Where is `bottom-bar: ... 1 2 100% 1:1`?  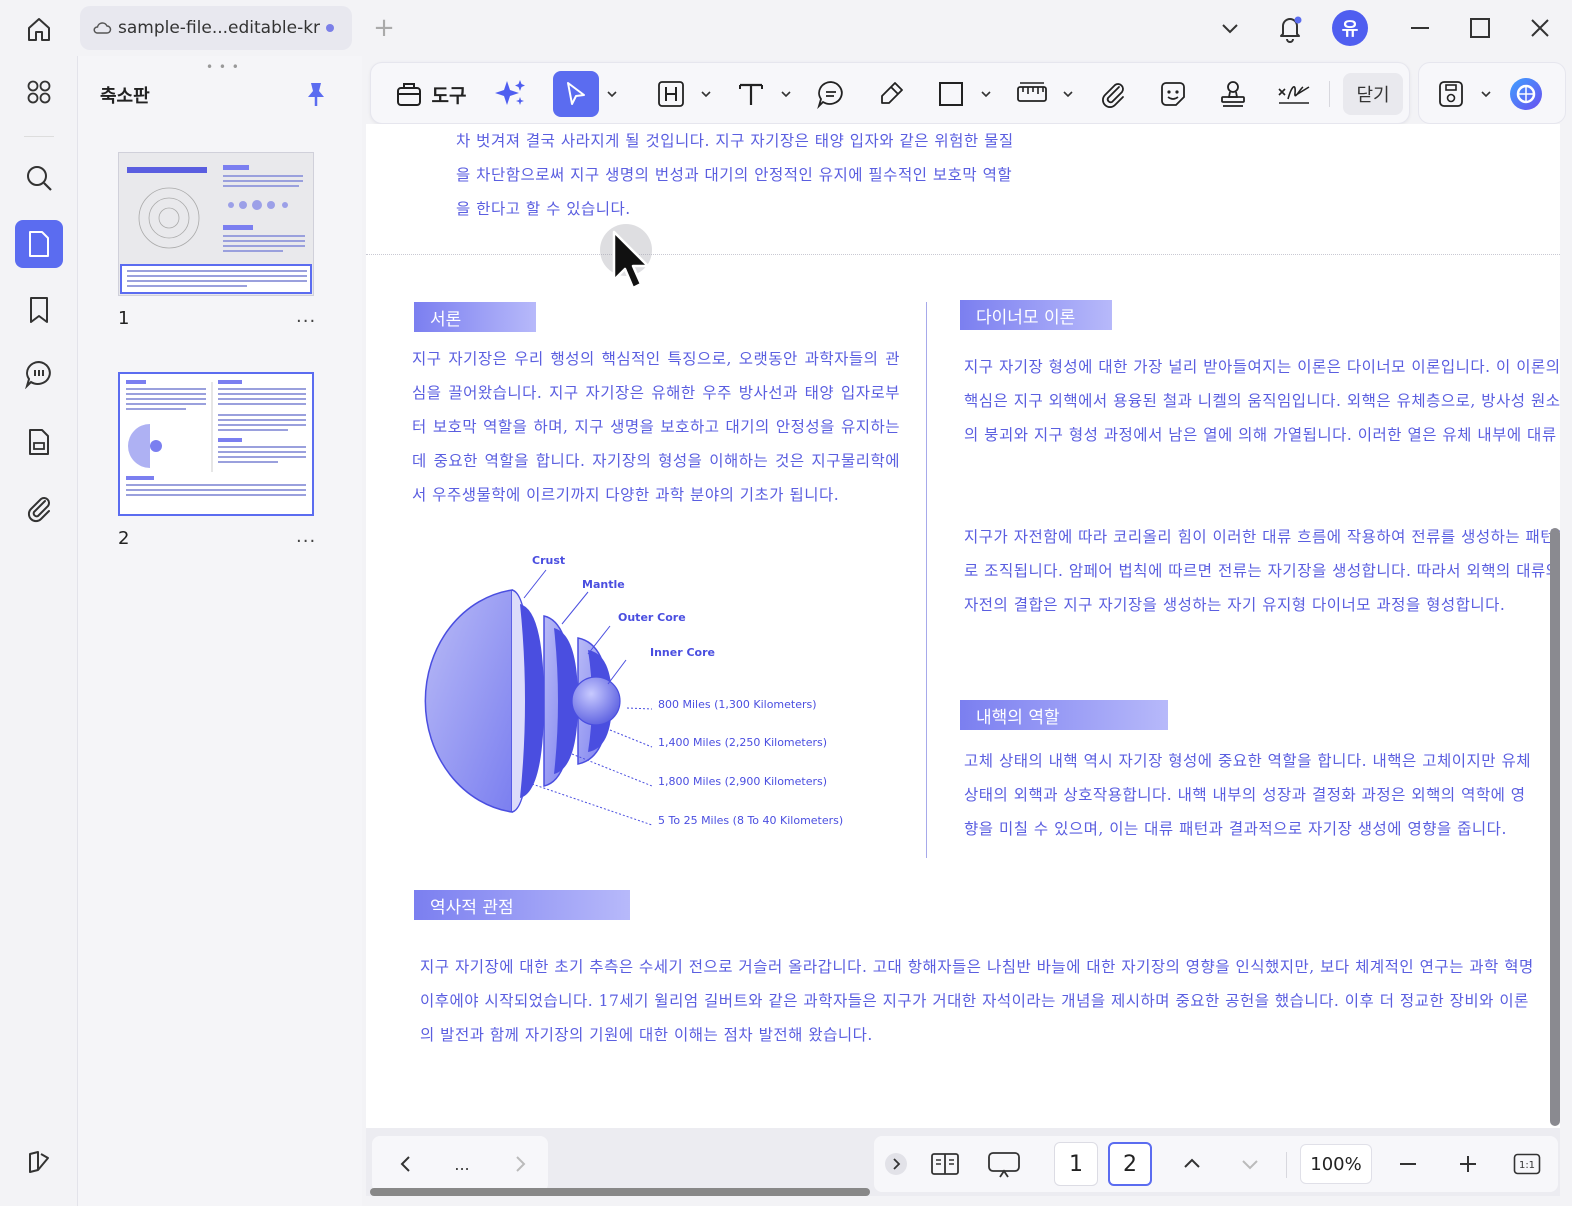 bottom-bar: ... 1 2 100% 1:1 is located at coordinates (963, 1162).